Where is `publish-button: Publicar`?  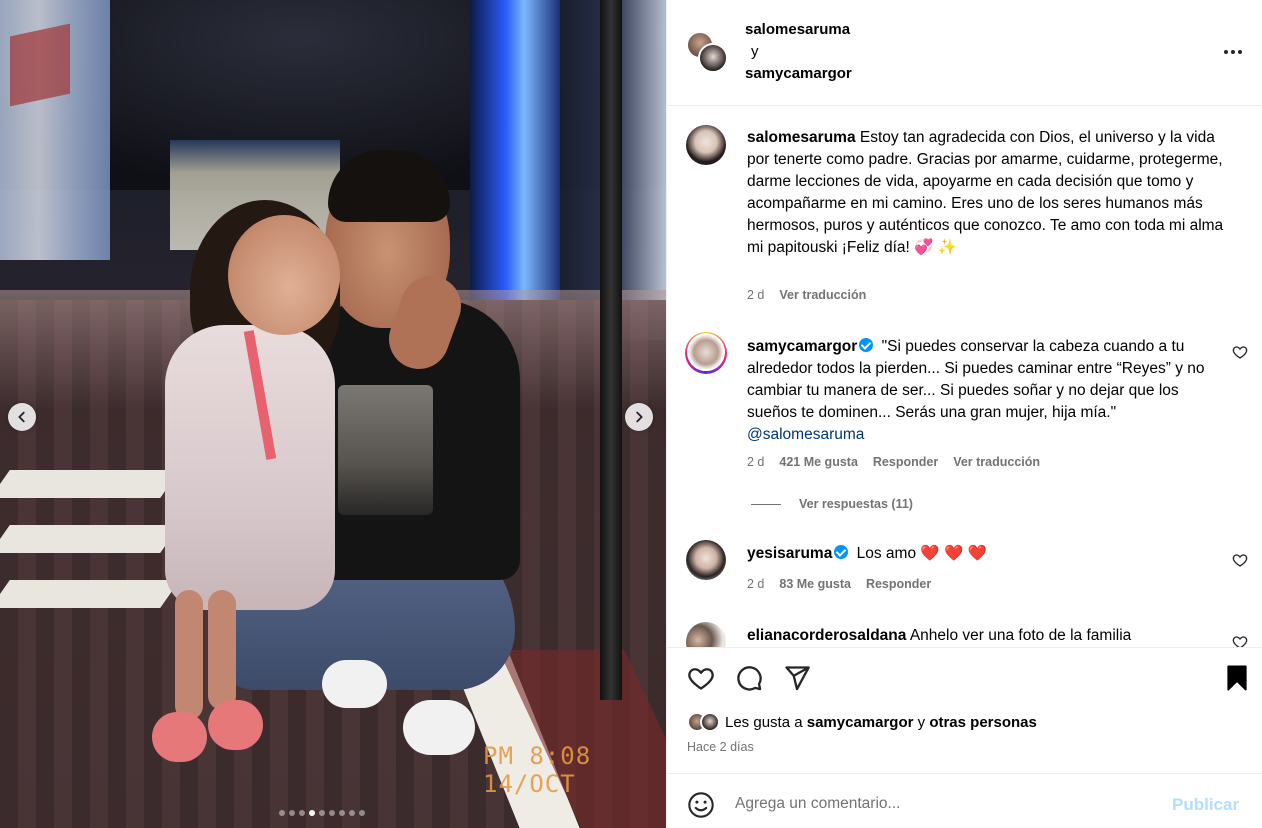 publish-button: Publicar is located at coordinates (1205, 805).